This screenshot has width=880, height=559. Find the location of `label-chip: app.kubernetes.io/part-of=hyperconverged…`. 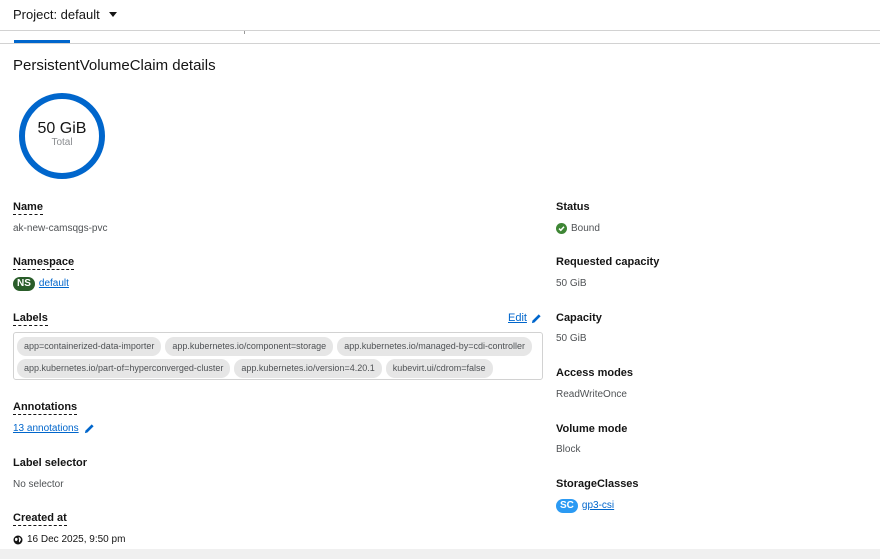

label-chip: app.kubernetes.io/part-of=hyperconverged… is located at coordinates (124, 368).